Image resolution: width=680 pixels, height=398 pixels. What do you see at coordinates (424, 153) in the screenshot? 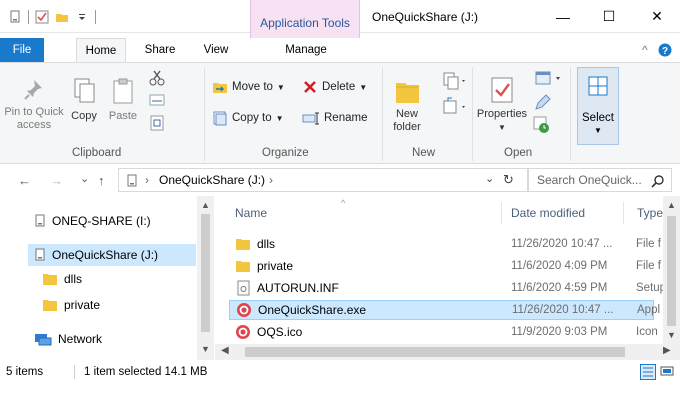
I see `new-group-label: New` at bounding box center [424, 153].